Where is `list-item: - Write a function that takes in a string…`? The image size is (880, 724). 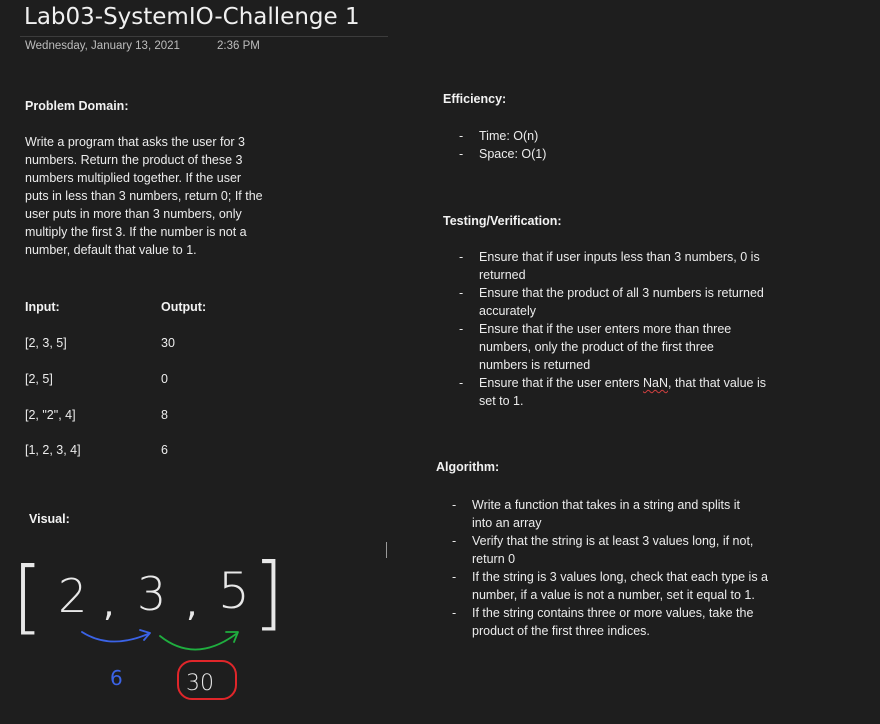 list-item: - Write a function that takes in a string… is located at coordinates (596, 514).